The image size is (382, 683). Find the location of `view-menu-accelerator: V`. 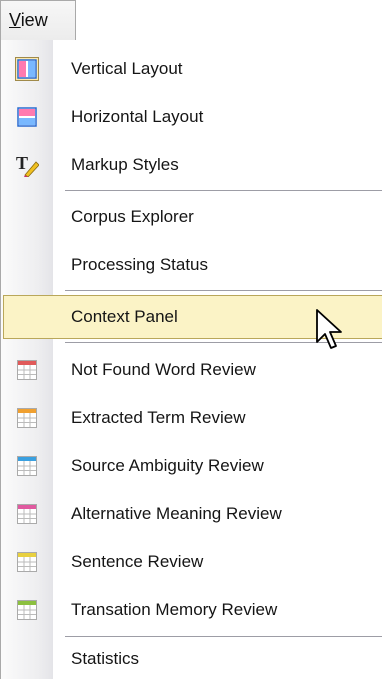

view-menu-accelerator: V is located at coordinates (15, 20).